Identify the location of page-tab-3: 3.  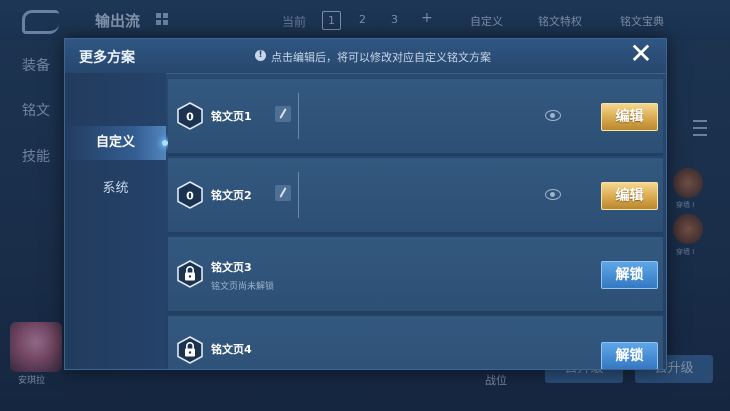
(394, 19).